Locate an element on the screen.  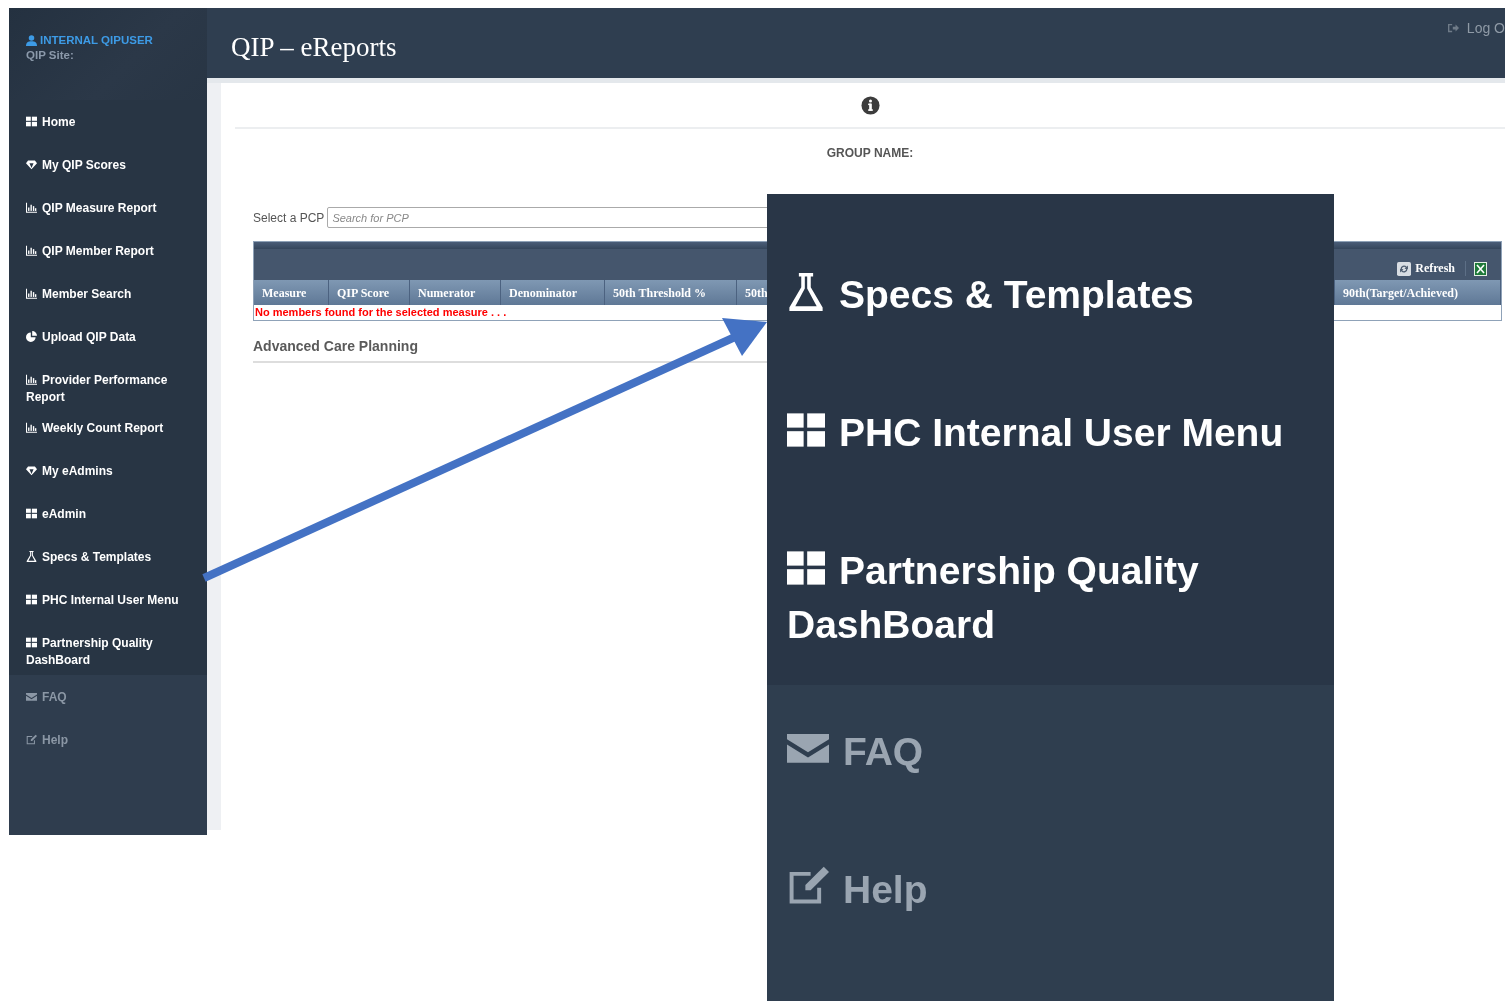
sidebar-item: Member Search is located at coordinates (108, 293).